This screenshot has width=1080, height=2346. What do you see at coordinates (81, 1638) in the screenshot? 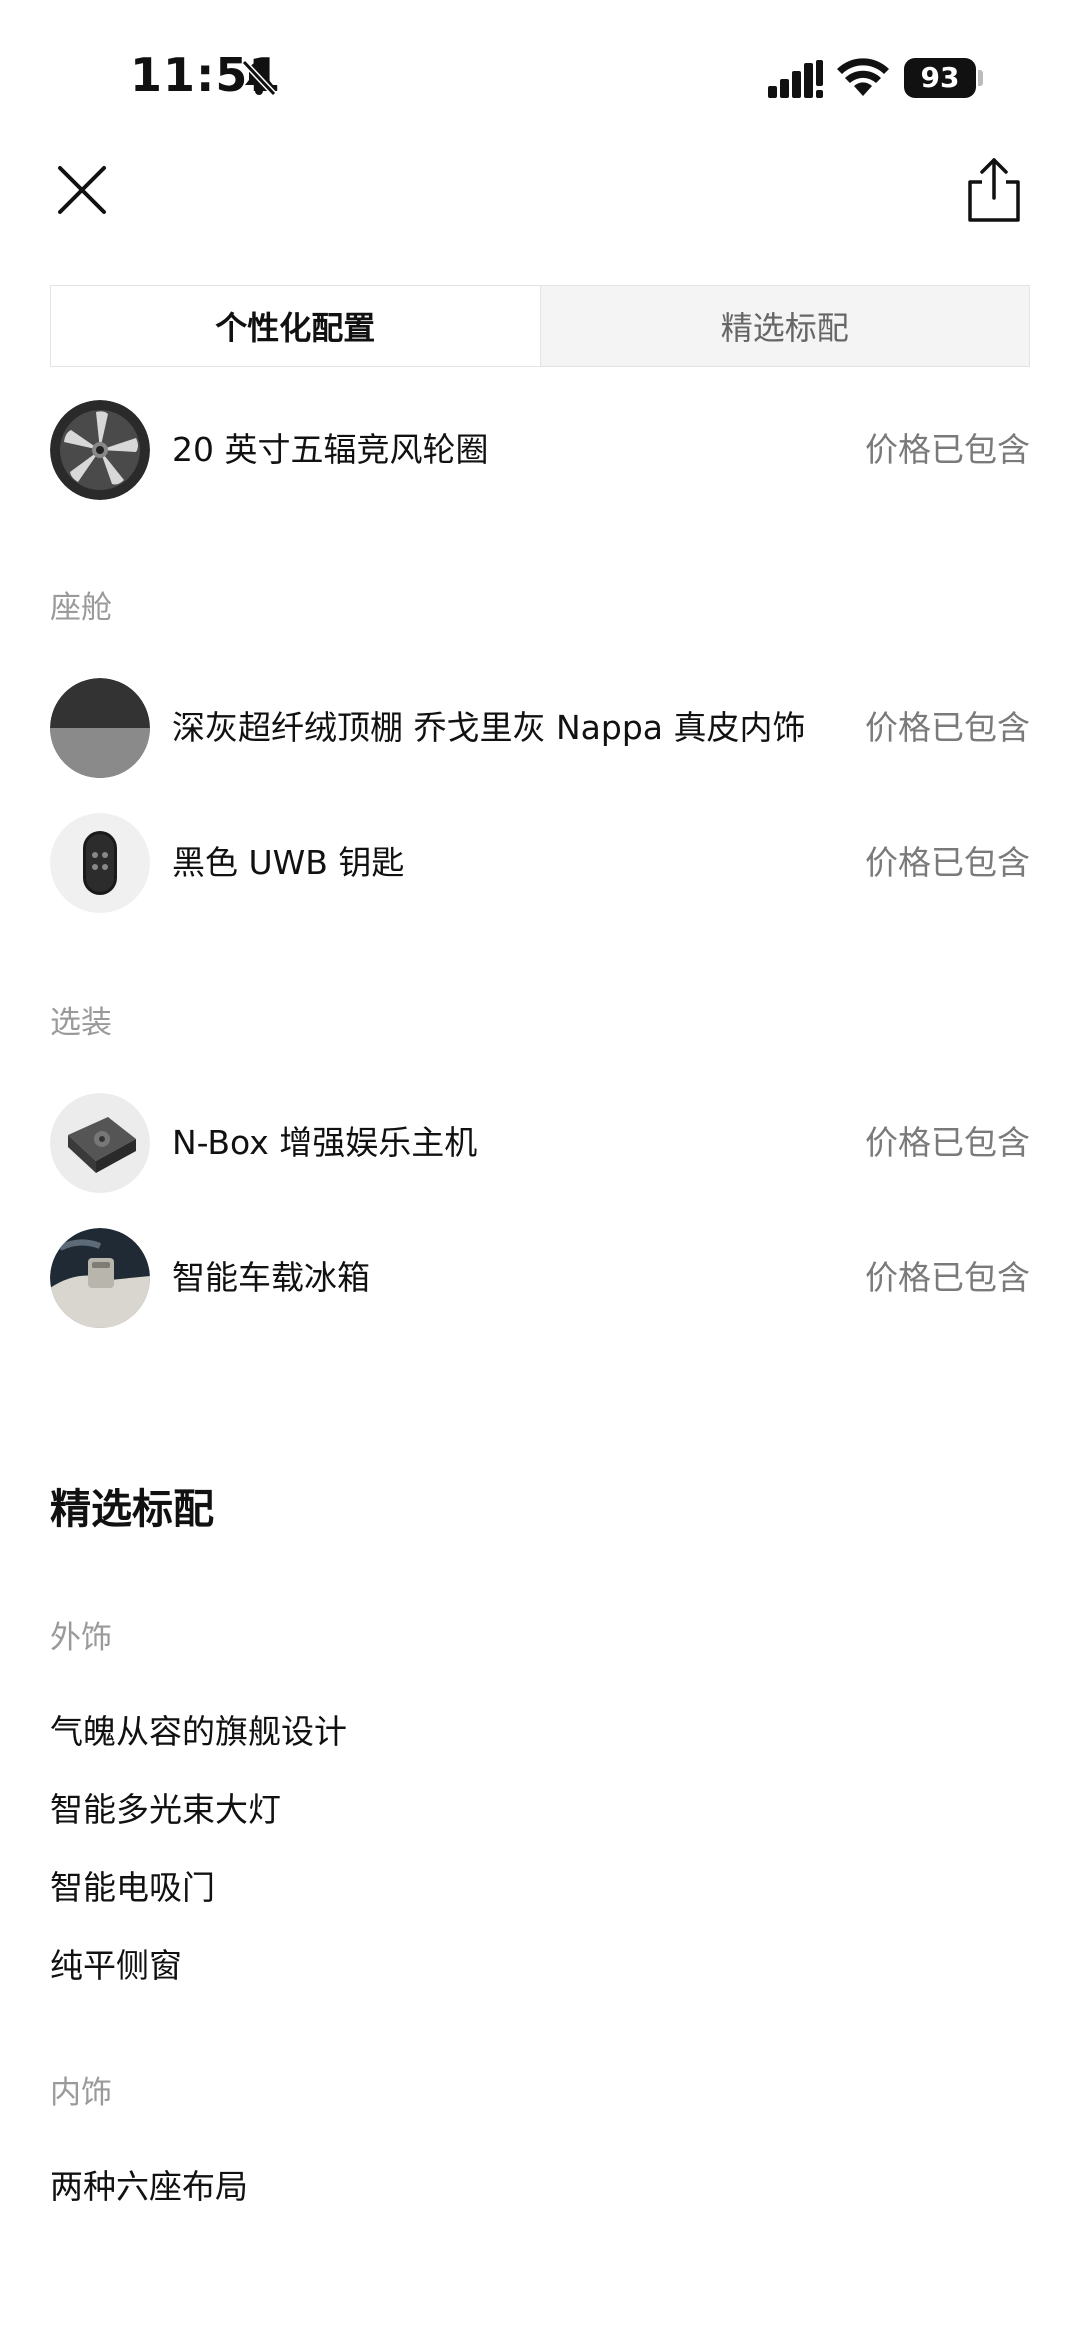
I see `exterior-section-label: 外饰` at bounding box center [81, 1638].